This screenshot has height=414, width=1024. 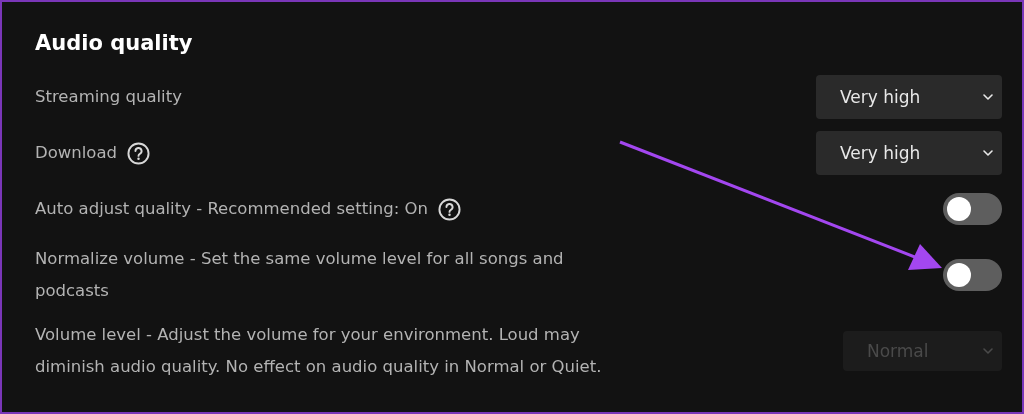 I want to click on setting-label: Auto adjust quality - Recommended setting: On, so click(x=231, y=209).